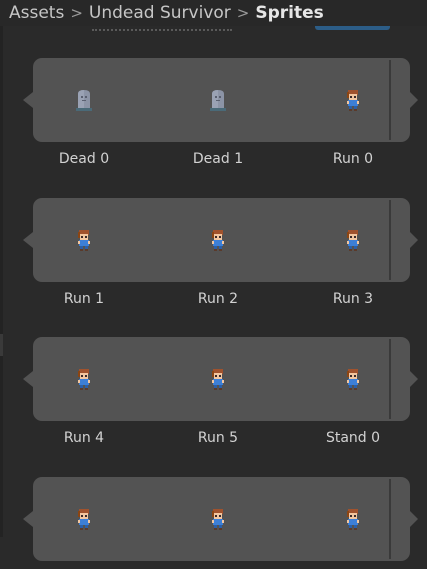 This screenshot has height=569, width=427. Describe the element at coordinates (1, 281) in the screenshot. I see `panel-left-edge` at that location.